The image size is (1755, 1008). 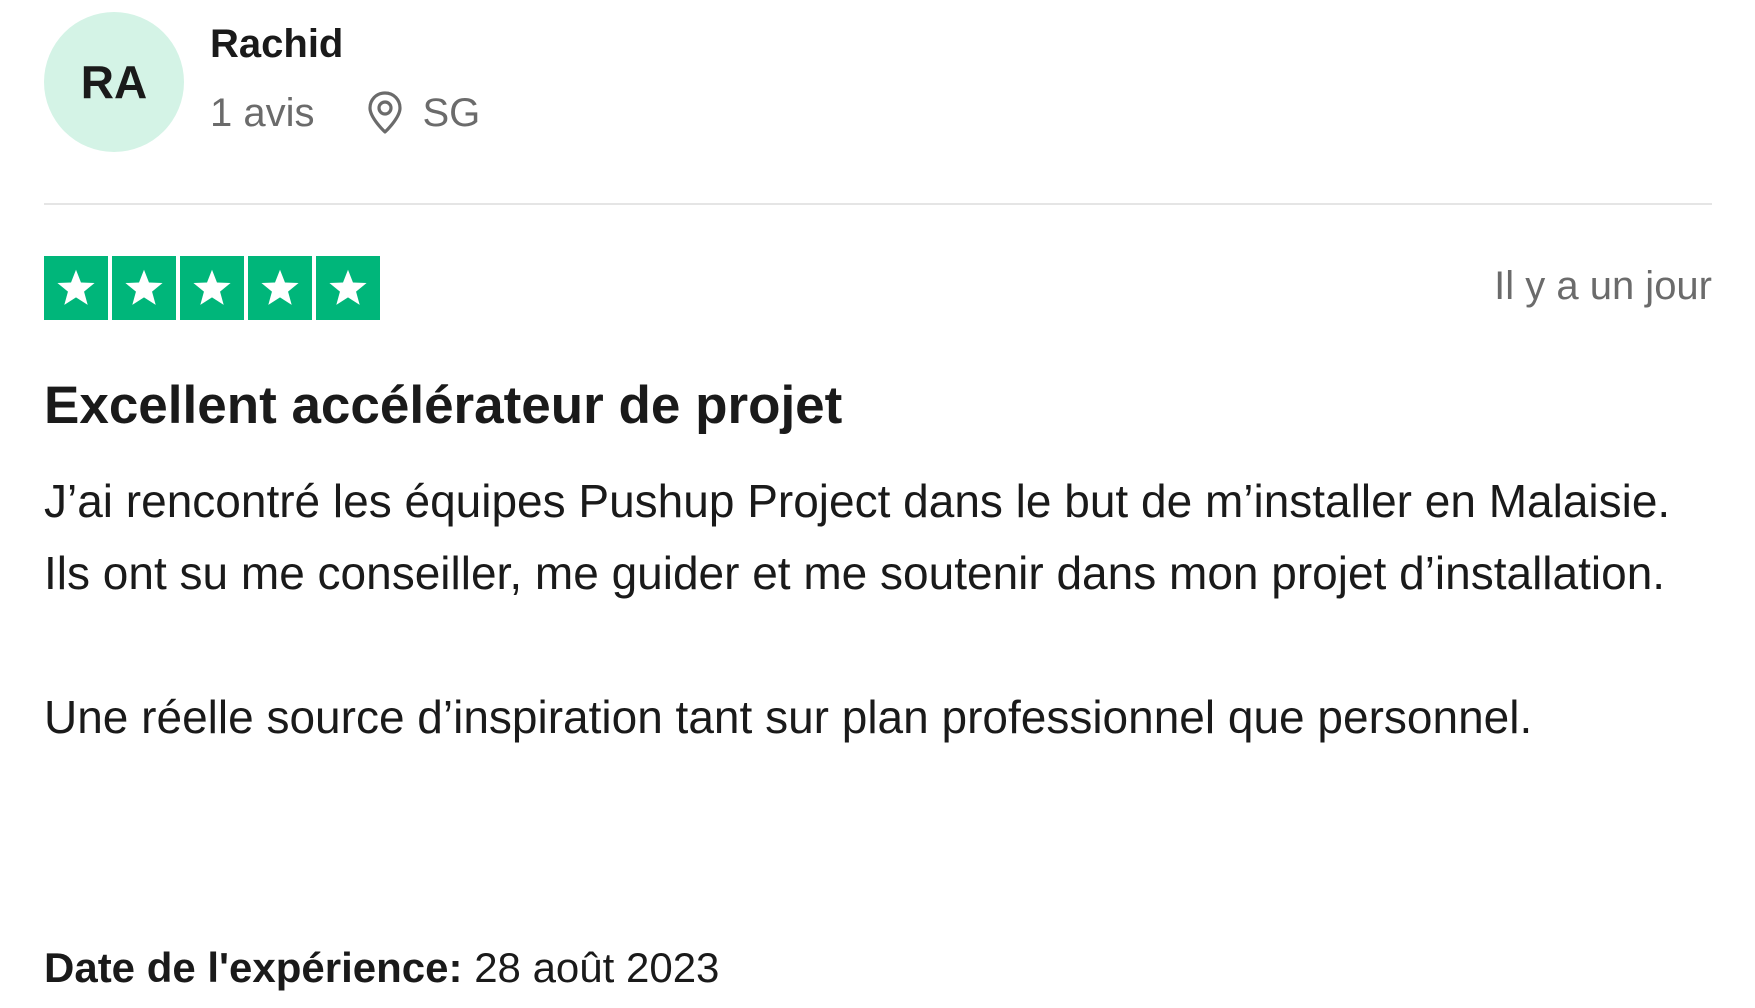 What do you see at coordinates (385, 113) in the screenshot?
I see `location-pin-icon` at bounding box center [385, 113].